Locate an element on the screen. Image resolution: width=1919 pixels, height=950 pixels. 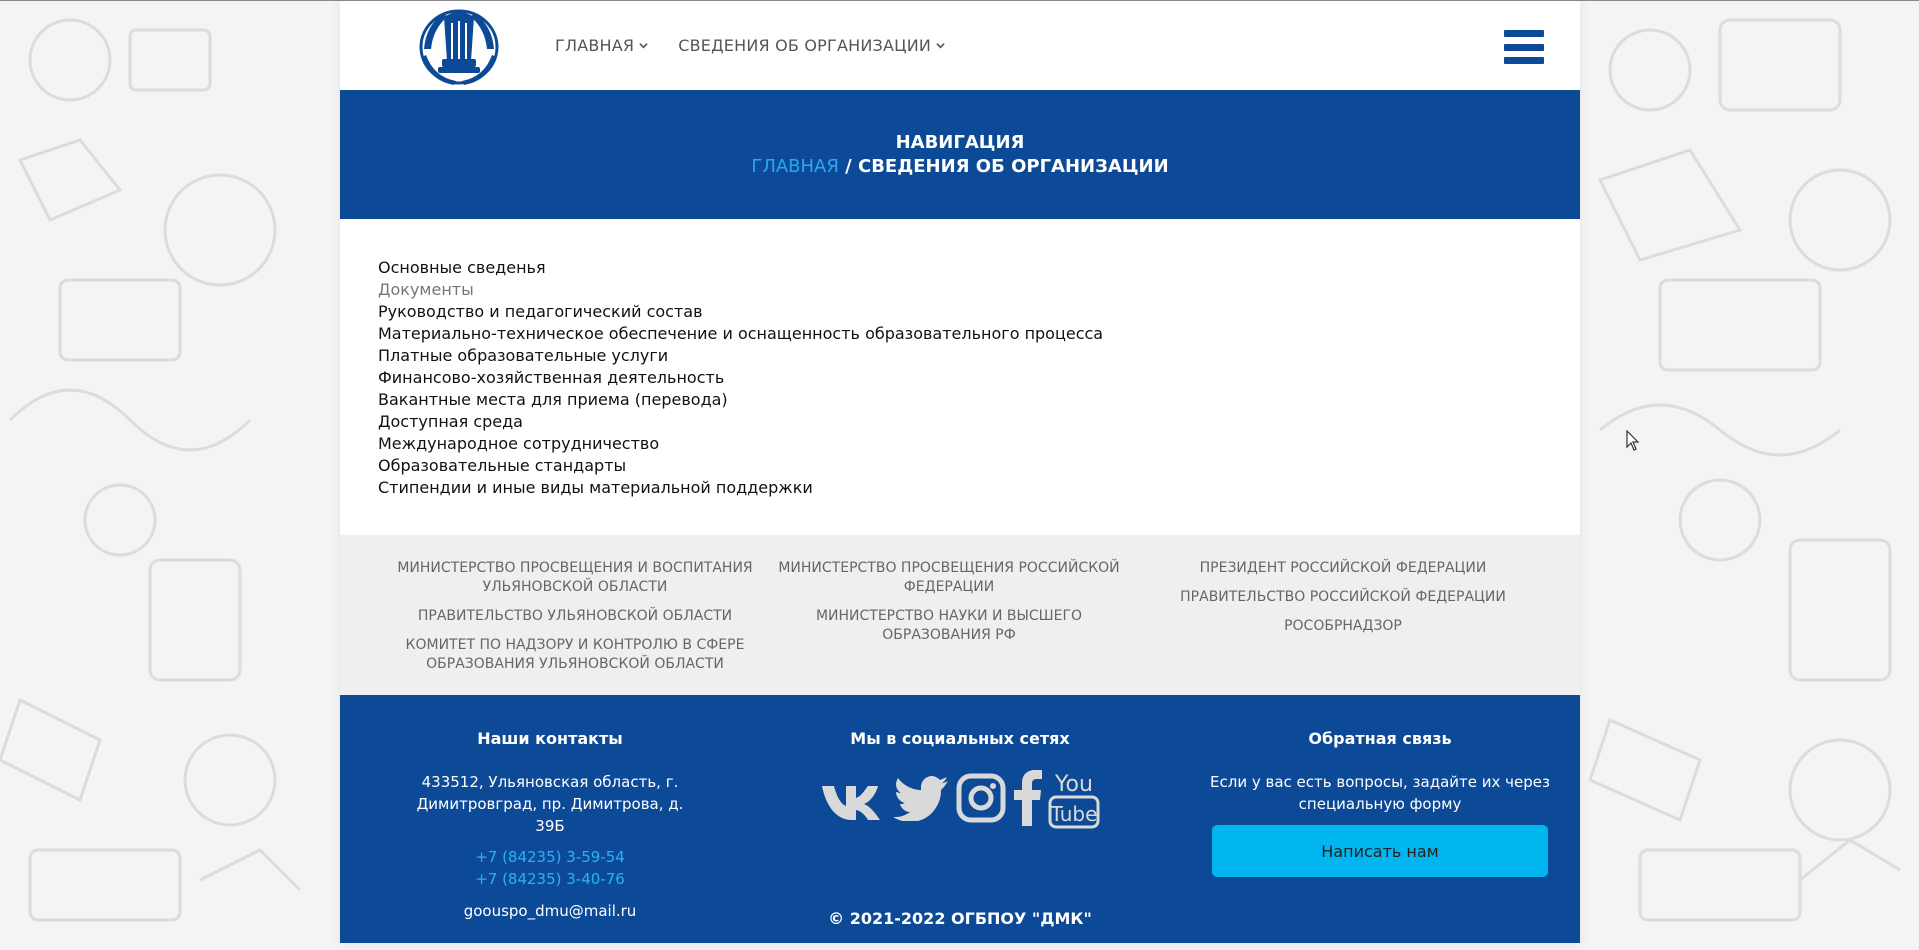
top-border is located at coordinates (959, 0).